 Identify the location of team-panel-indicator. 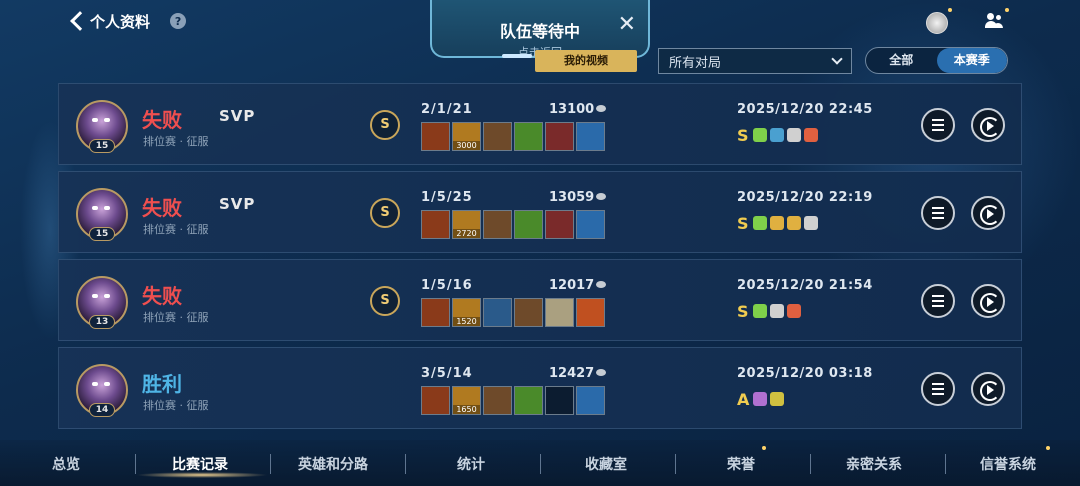
(517, 56).